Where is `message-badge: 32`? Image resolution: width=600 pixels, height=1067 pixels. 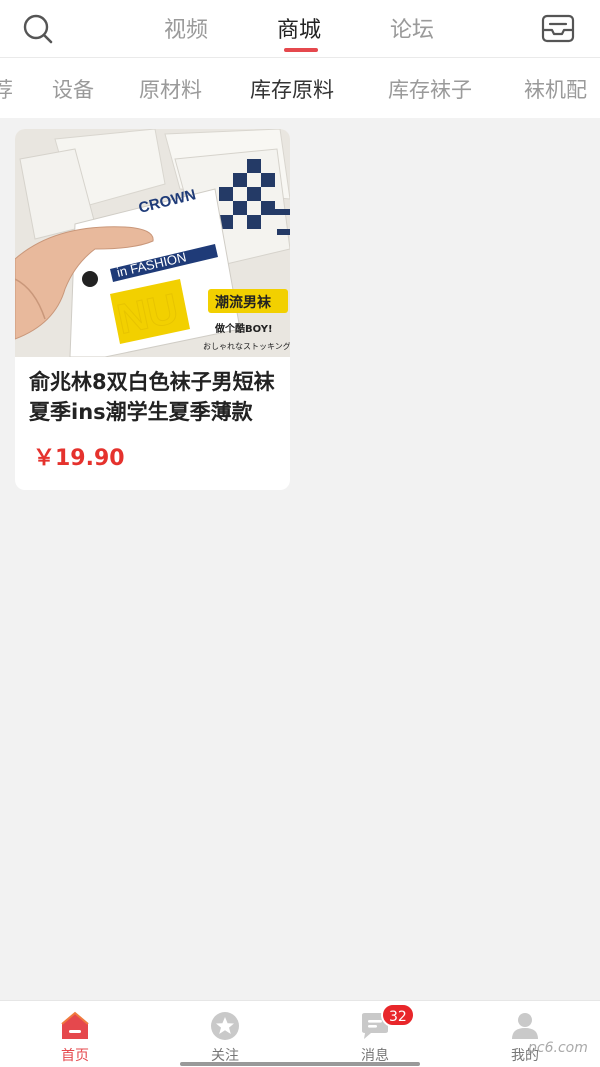 message-badge: 32 is located at coordinates (398, 1015).